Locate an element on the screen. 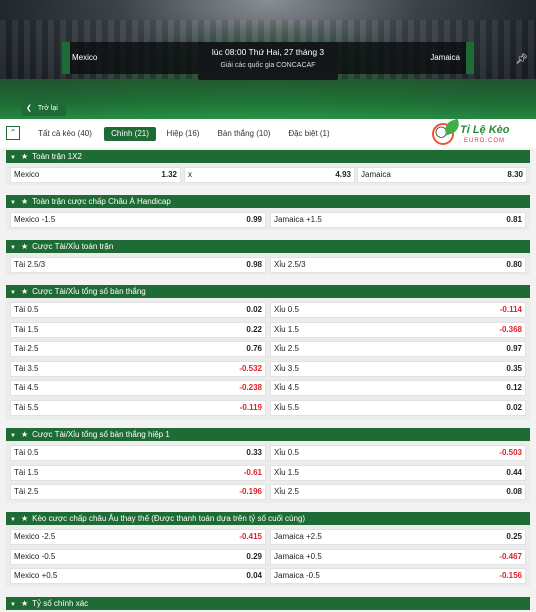 The image size is (536, 612). odds-label: Xỉu 4.5 is located at coordinates (286, 387).